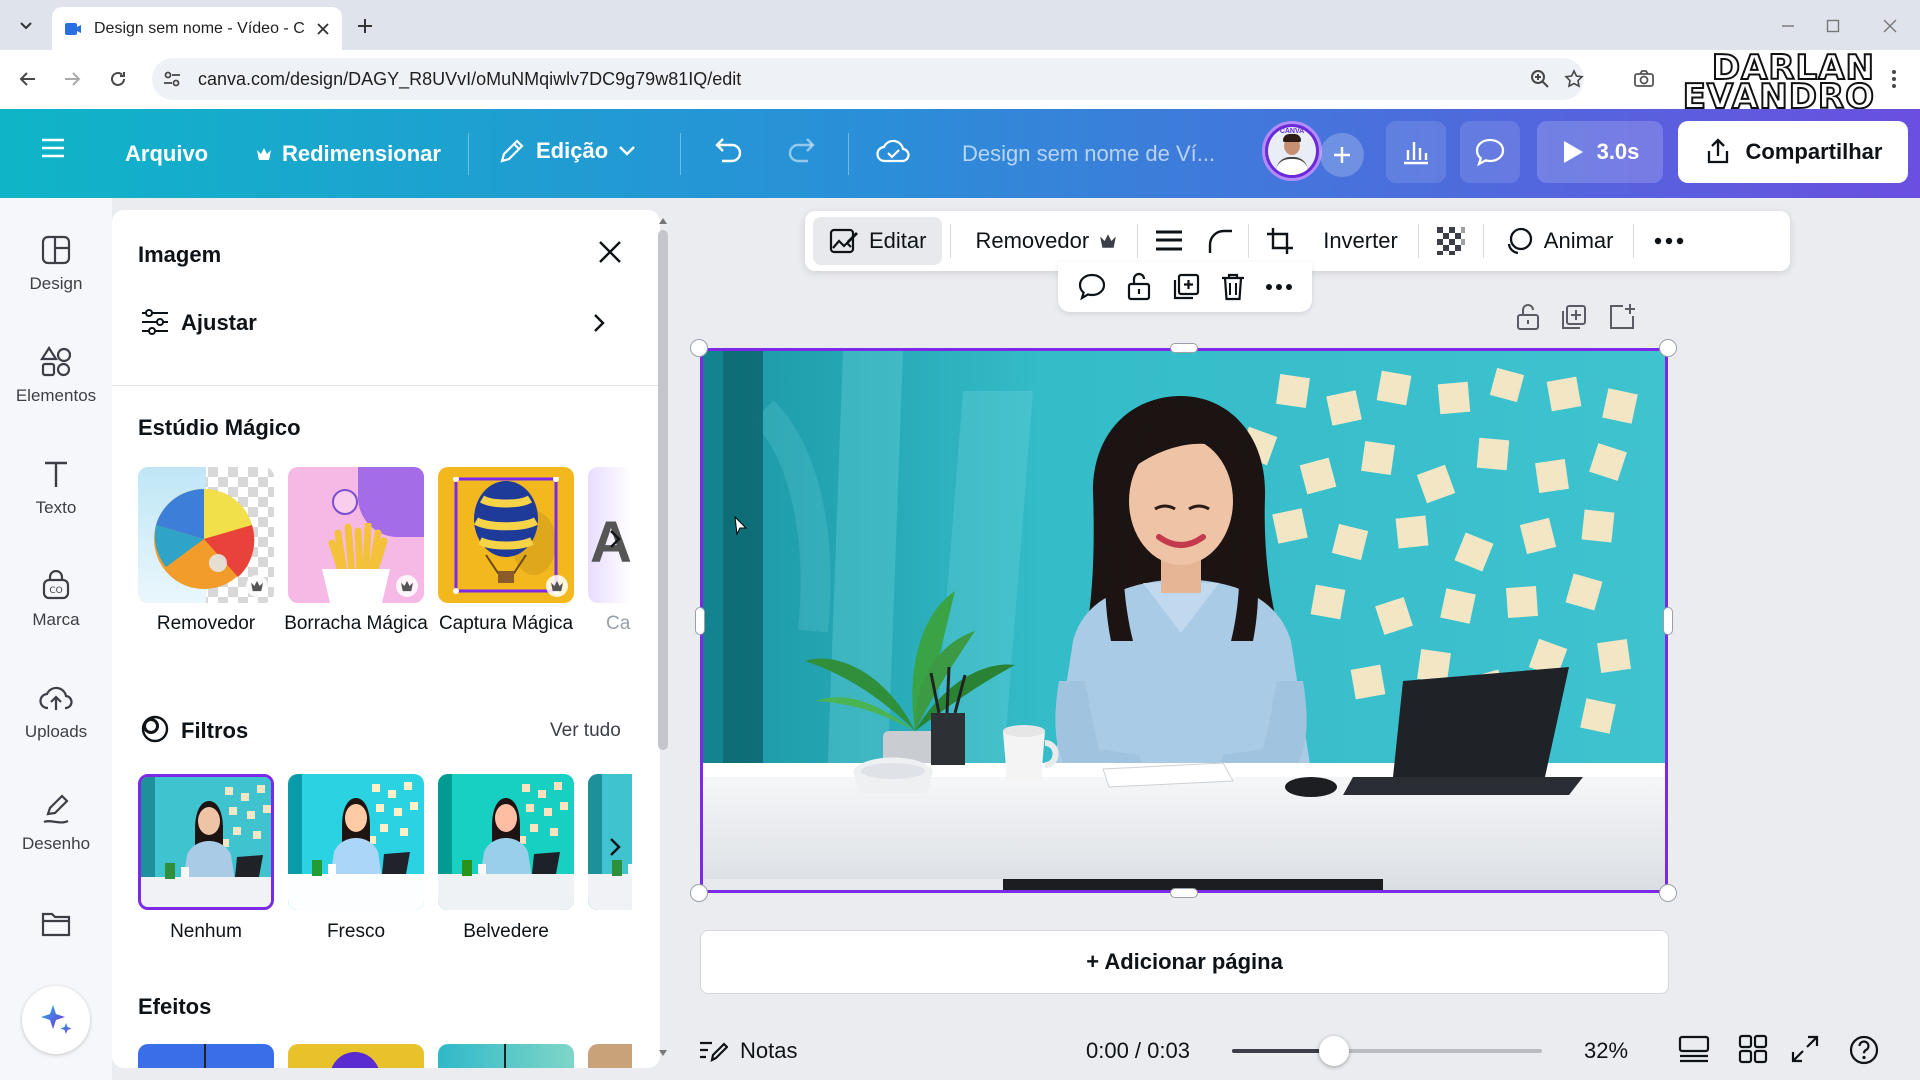  I want to click on corner-rounding-button, so click(1220, 241).